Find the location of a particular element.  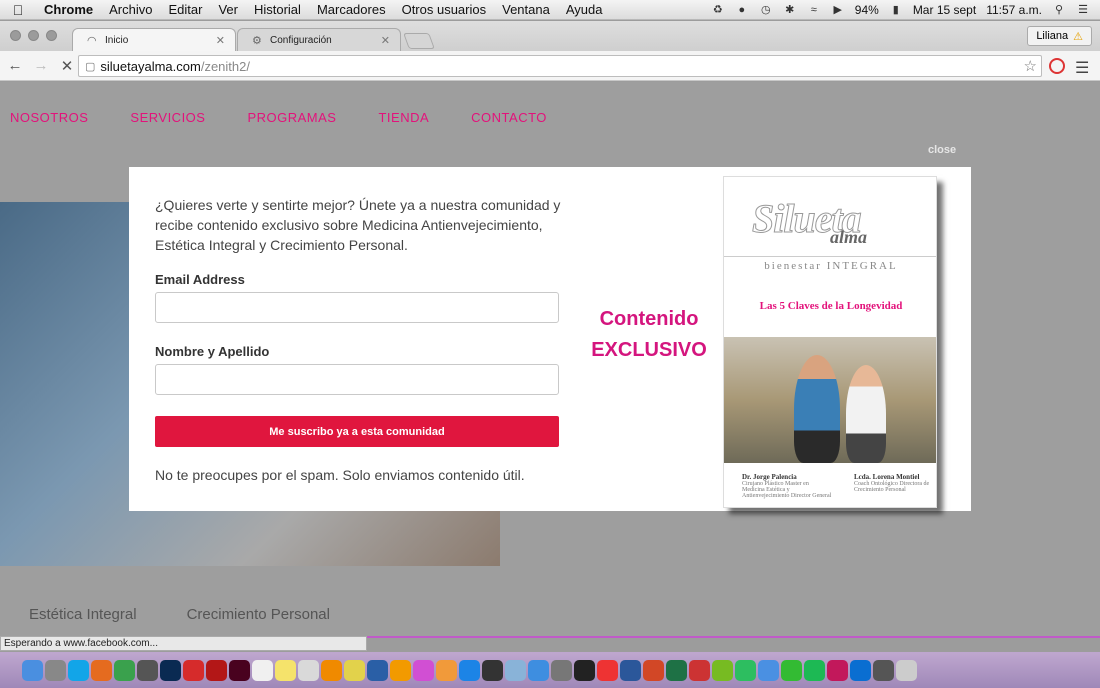

firefox-icon is located at coordinates (101, 670).